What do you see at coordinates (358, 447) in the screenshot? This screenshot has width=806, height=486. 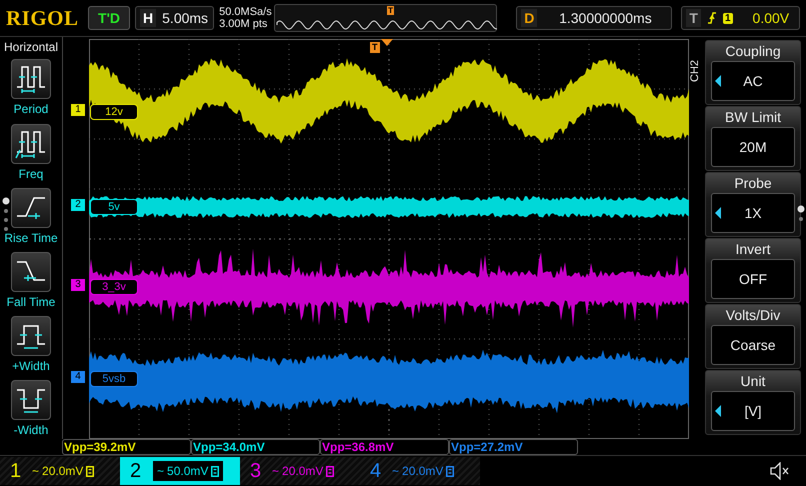 I see `measurement-readout: Vpp=36.8mV` at bounding box center [358, 447].